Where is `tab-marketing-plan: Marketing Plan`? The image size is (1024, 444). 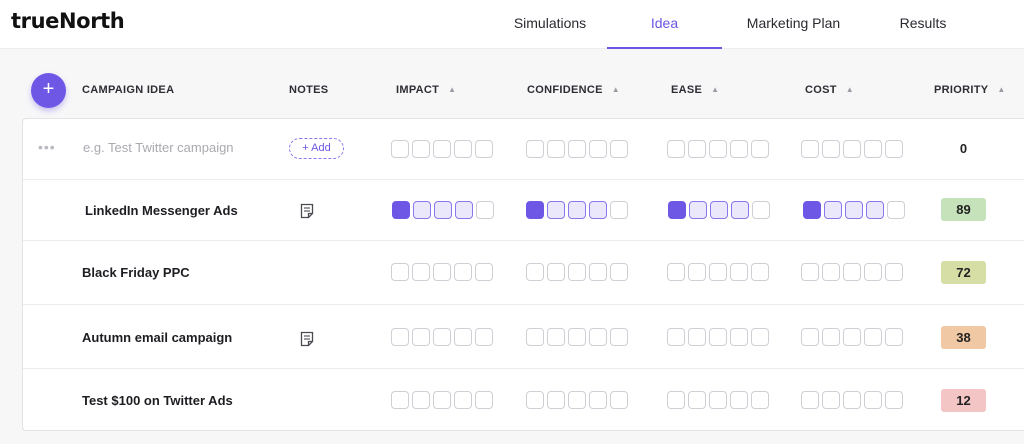
tab-marketing-plan: Marketing Plan is located at coordinates (793, 24).